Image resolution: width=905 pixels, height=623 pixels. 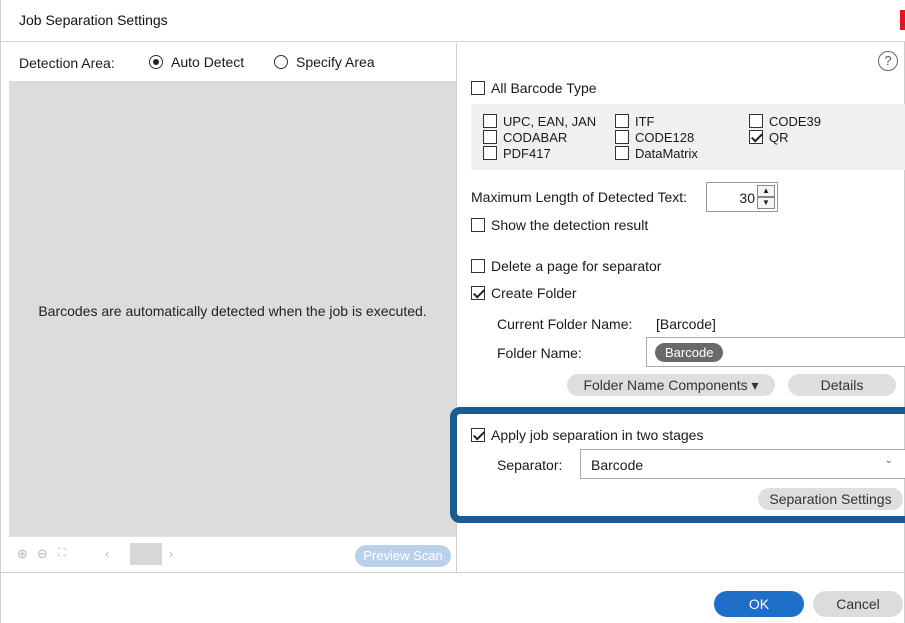 What do you see at coordinates (42, 554) in the screenshot?
I see `zoom-out-icon: ⊖` at bounding box center [42, 554].